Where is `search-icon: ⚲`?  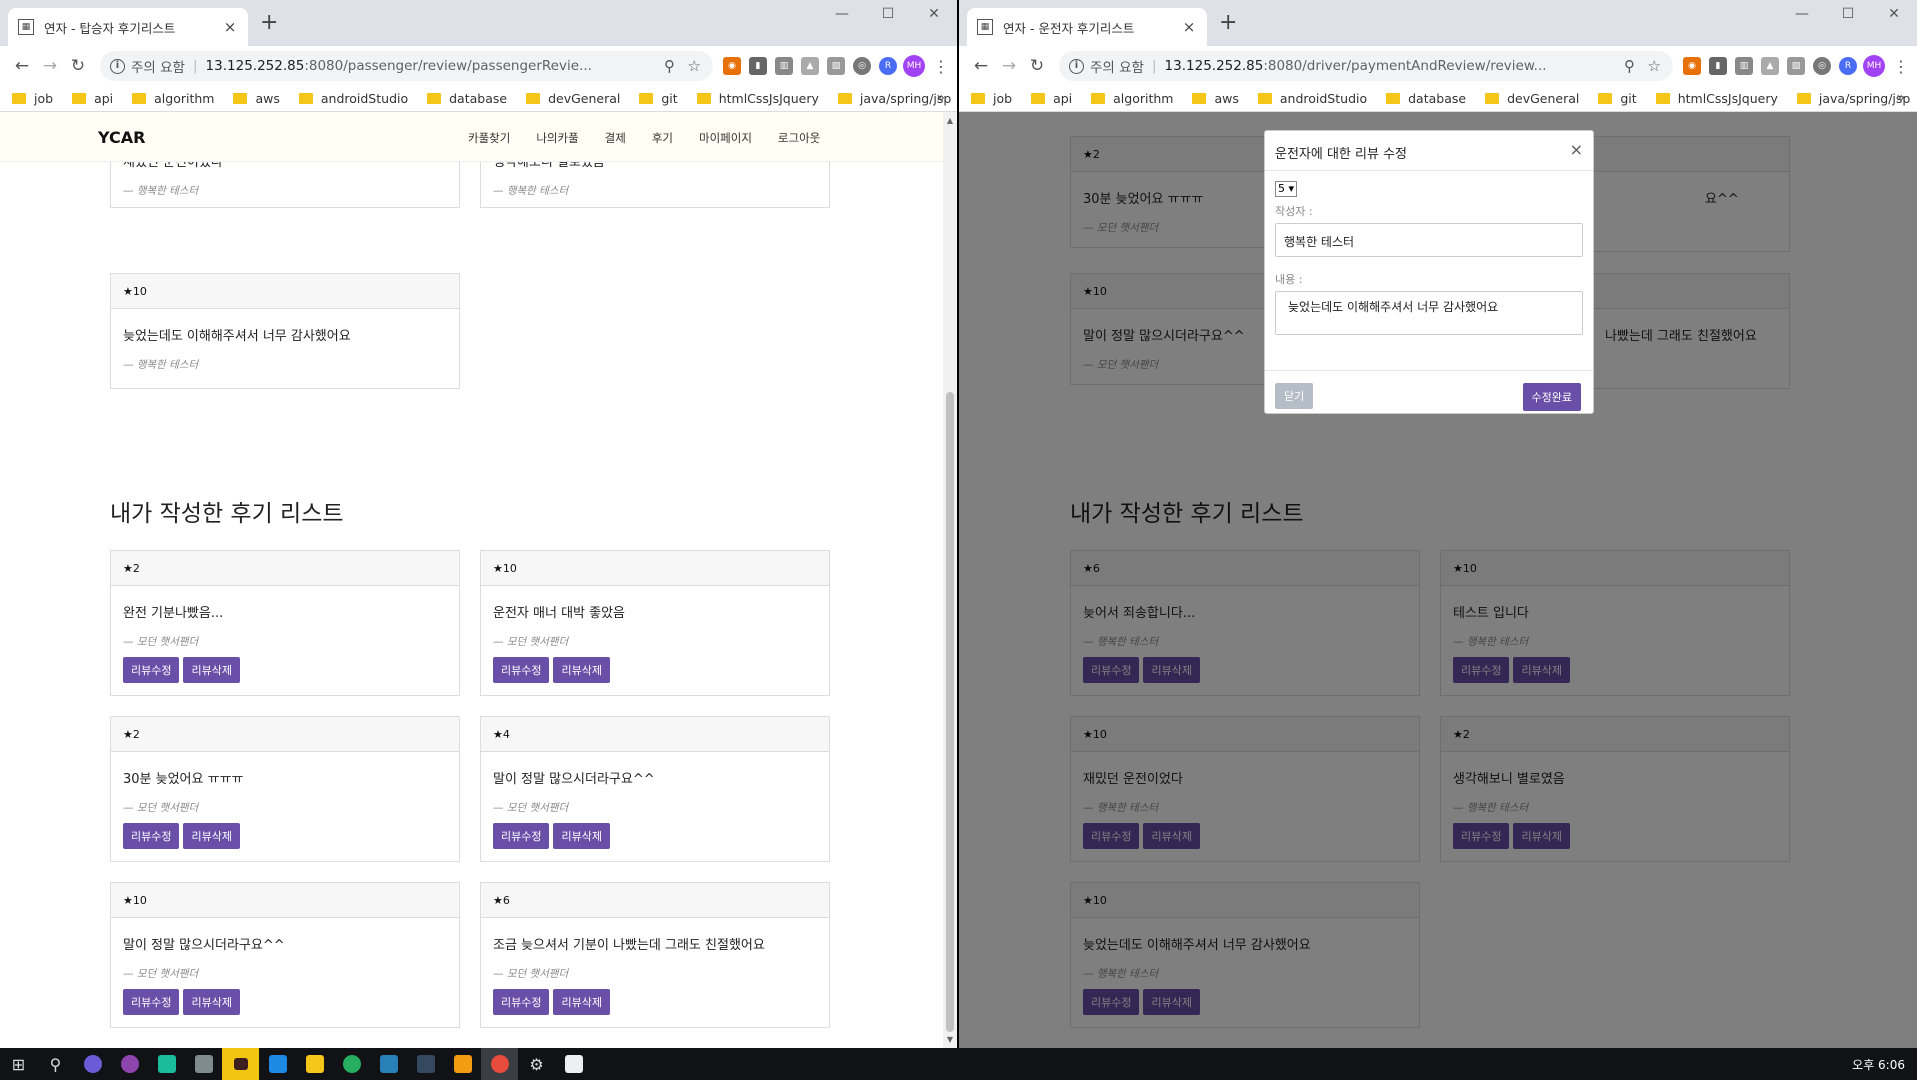
search-icon: ⚲ is located at coordinates (55, 1064).